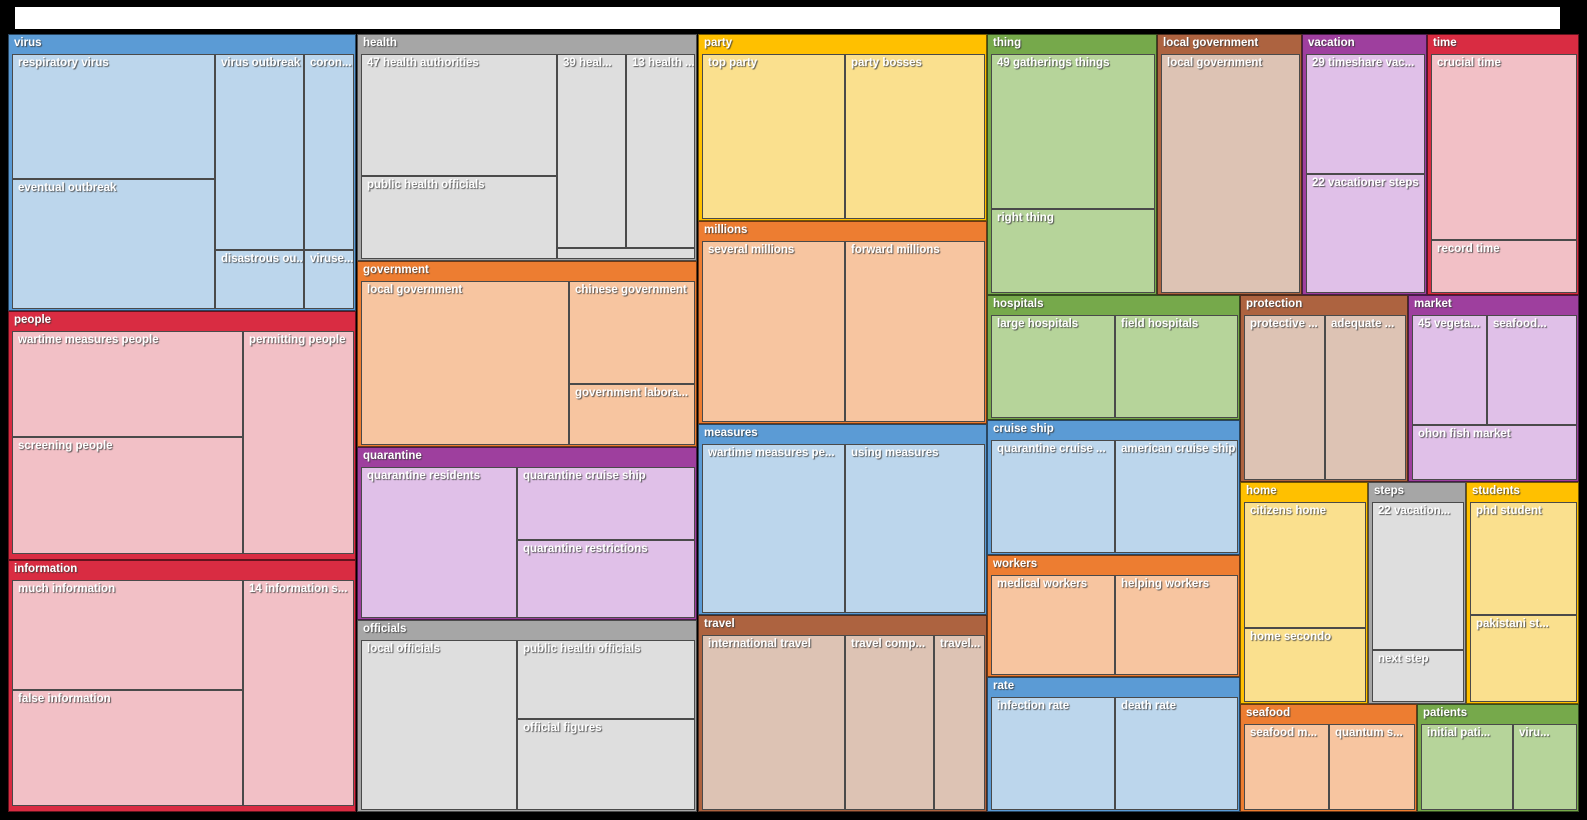 This screenshot has height=820, width=1587. What do you see at coordinates (1365, 233) in the screenshot?
I see `leaf-22-vacationer-steps: 22 vacationer steps` at bounding box center [1365, 233].